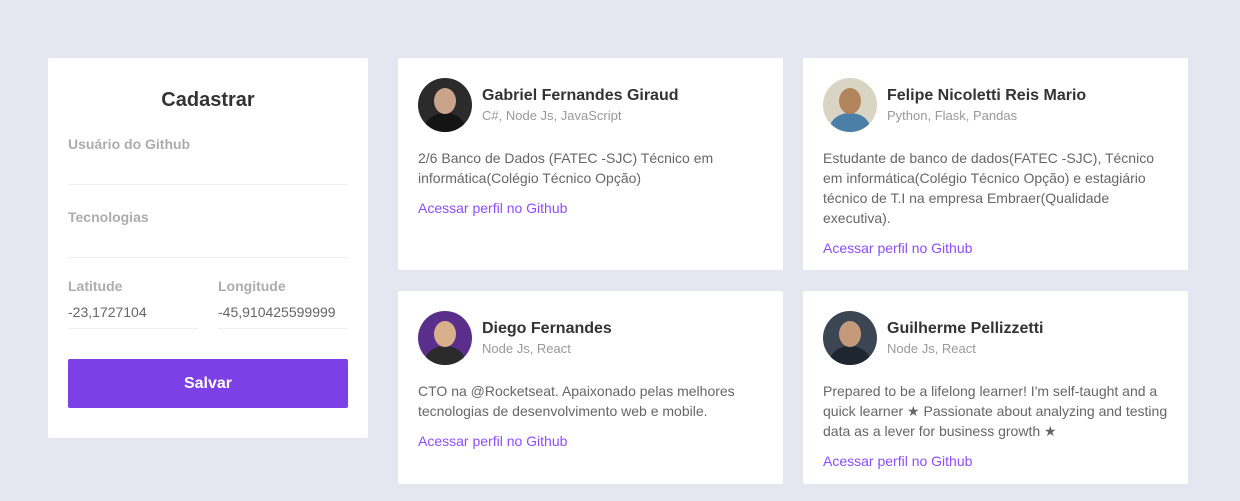  I want to click on dev-techs: C#, Node Js, JavaScript, so click(552, 115).